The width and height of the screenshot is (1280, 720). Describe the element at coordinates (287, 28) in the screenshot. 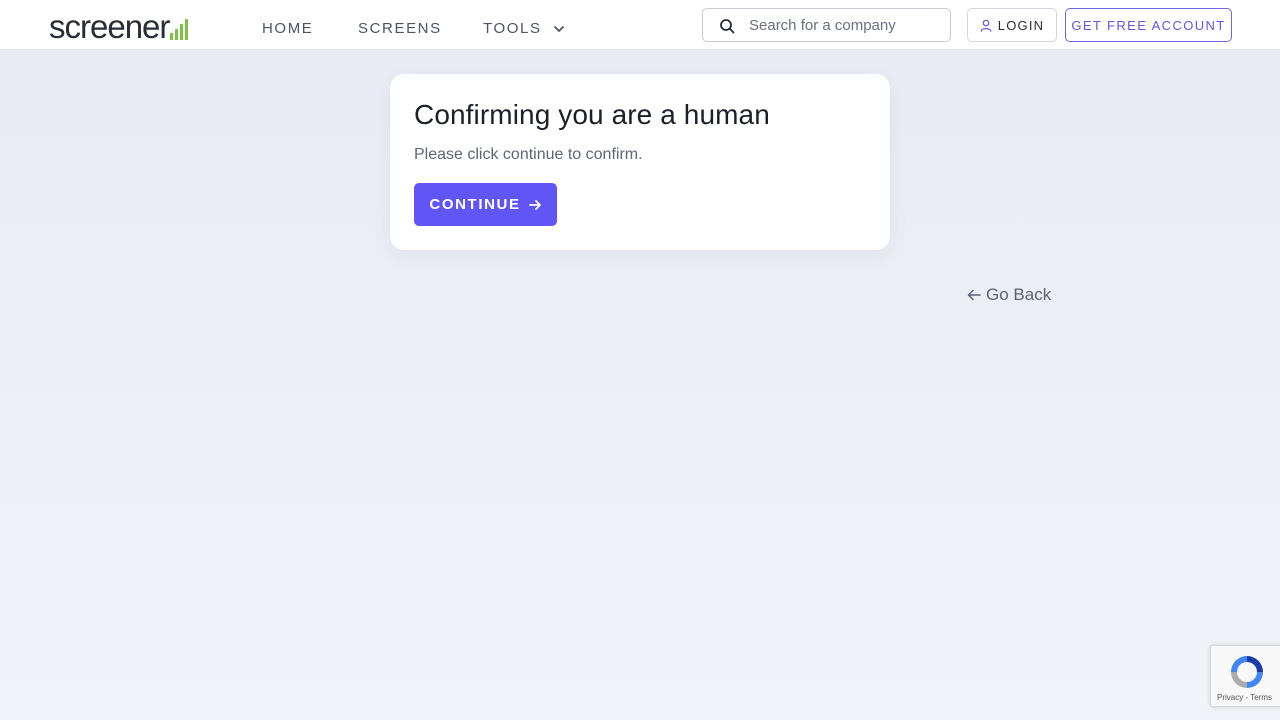

I see `nav-home: HOME` at that location.